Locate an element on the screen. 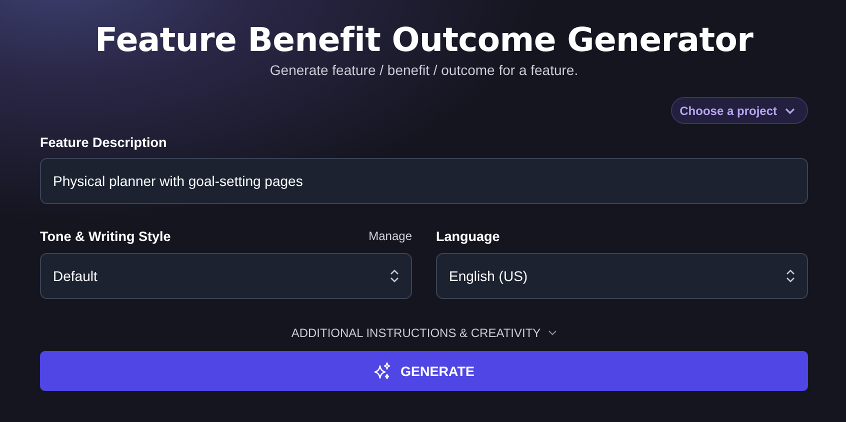 Image resolution: width=846 pixels, height=422 pixels. field-label: Feature Description is located at coordinates (104, 142).